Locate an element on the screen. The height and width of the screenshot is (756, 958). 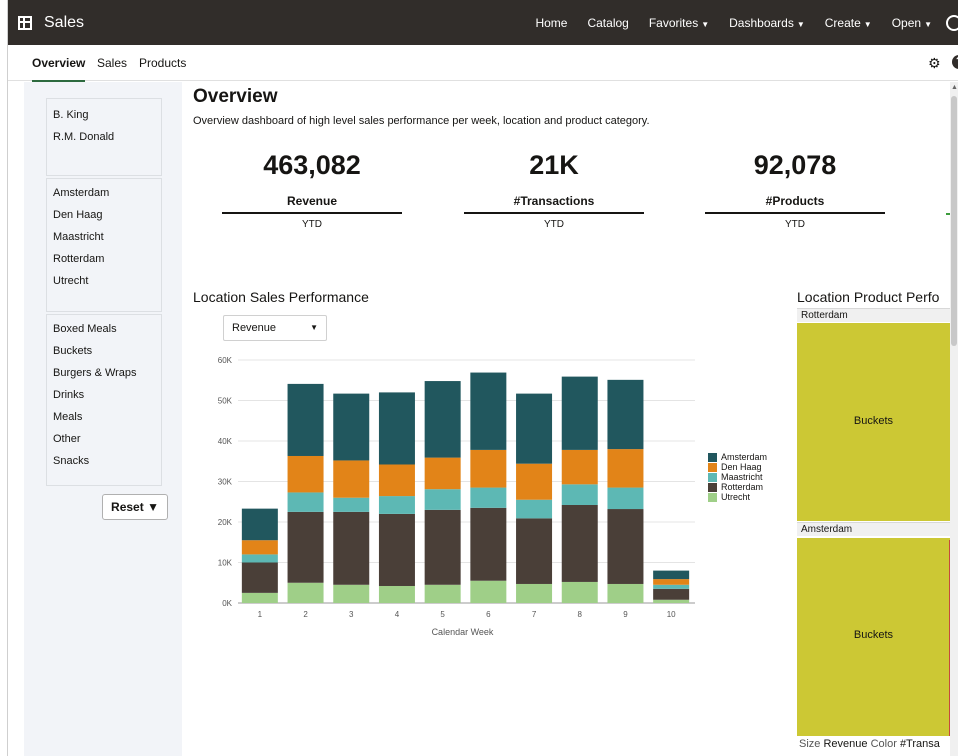
y-tick-label: 10K is located at coordinates (225, 563).